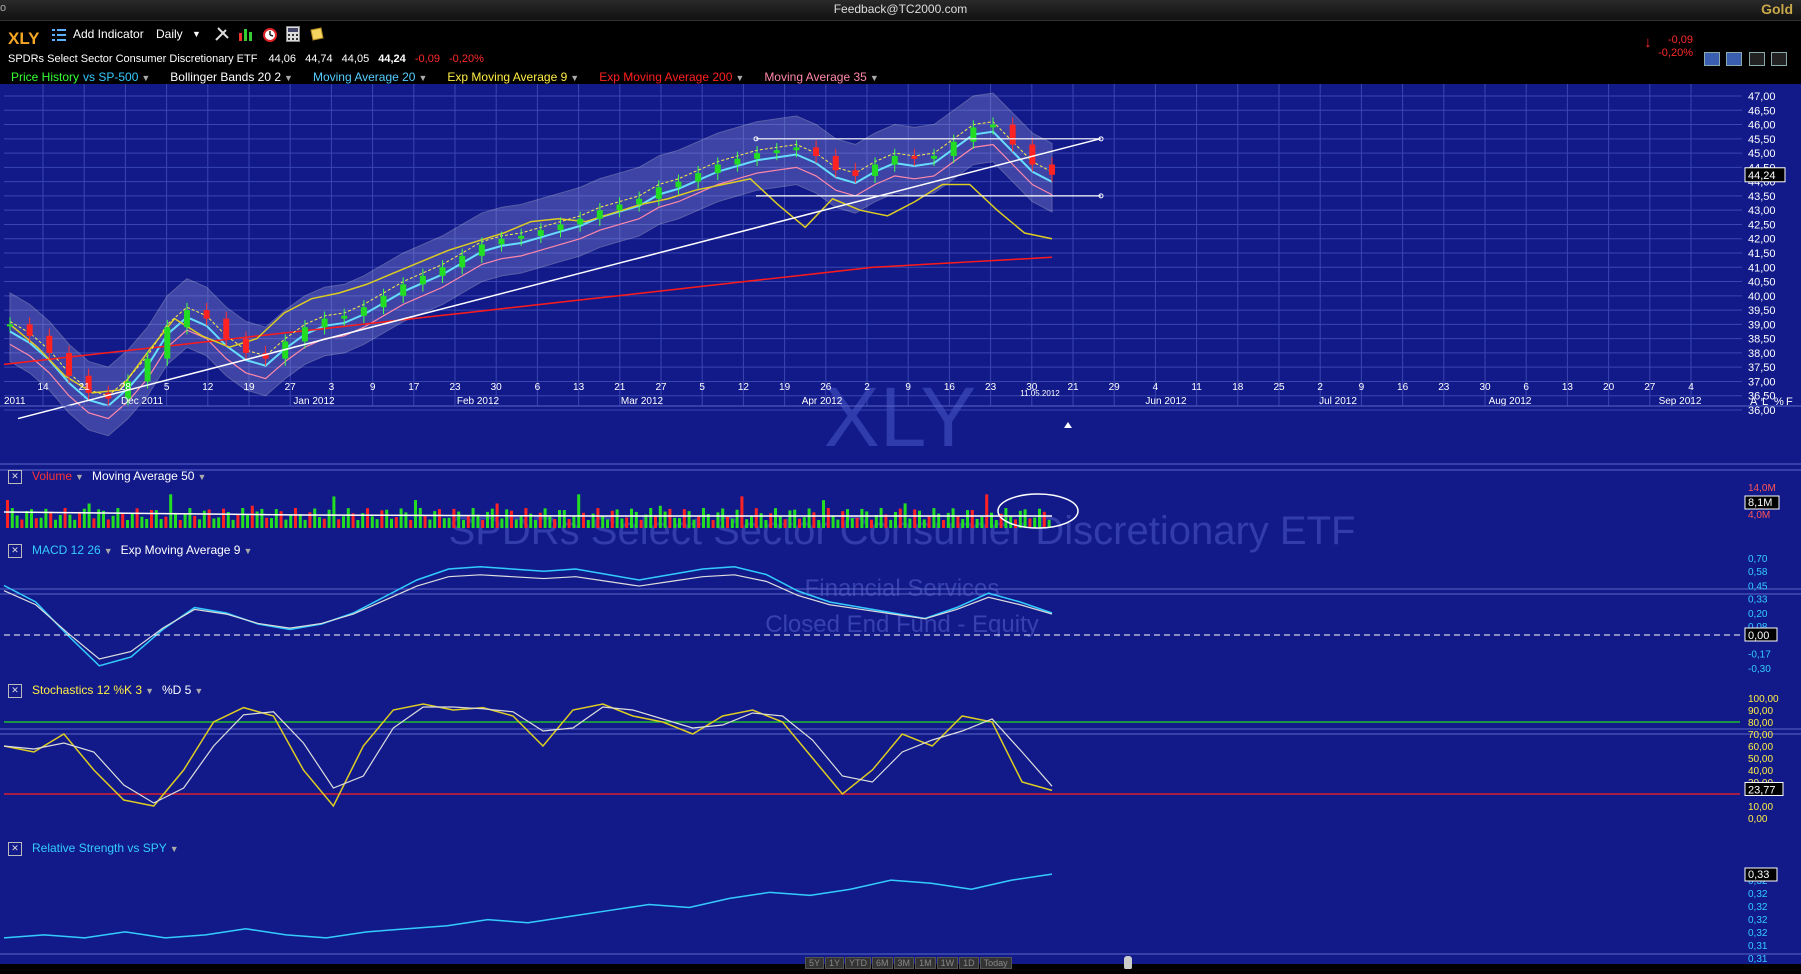 This screenshot has height=974, width=1801. I want to click on legend-item: Exp Moving Average 200 ▼, so click(676, 77).